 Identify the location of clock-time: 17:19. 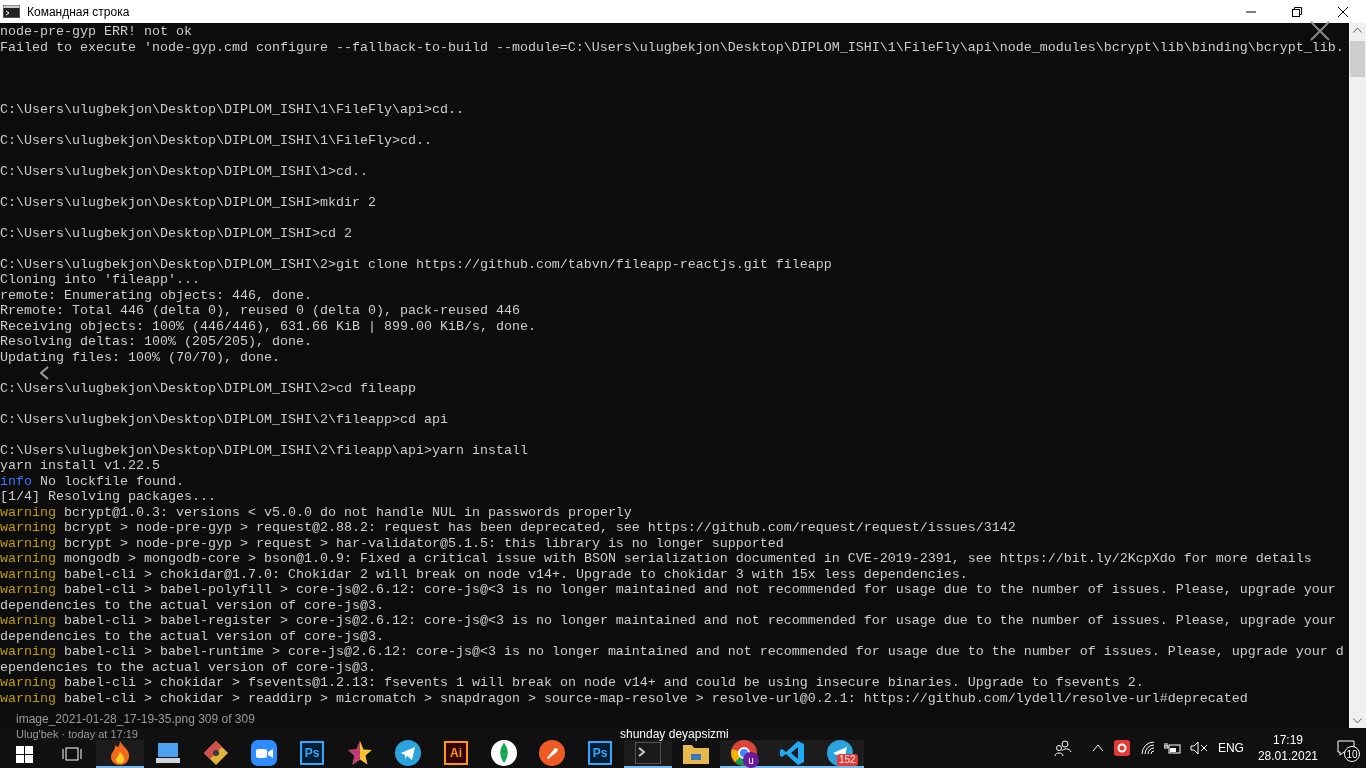
(1287, 740).